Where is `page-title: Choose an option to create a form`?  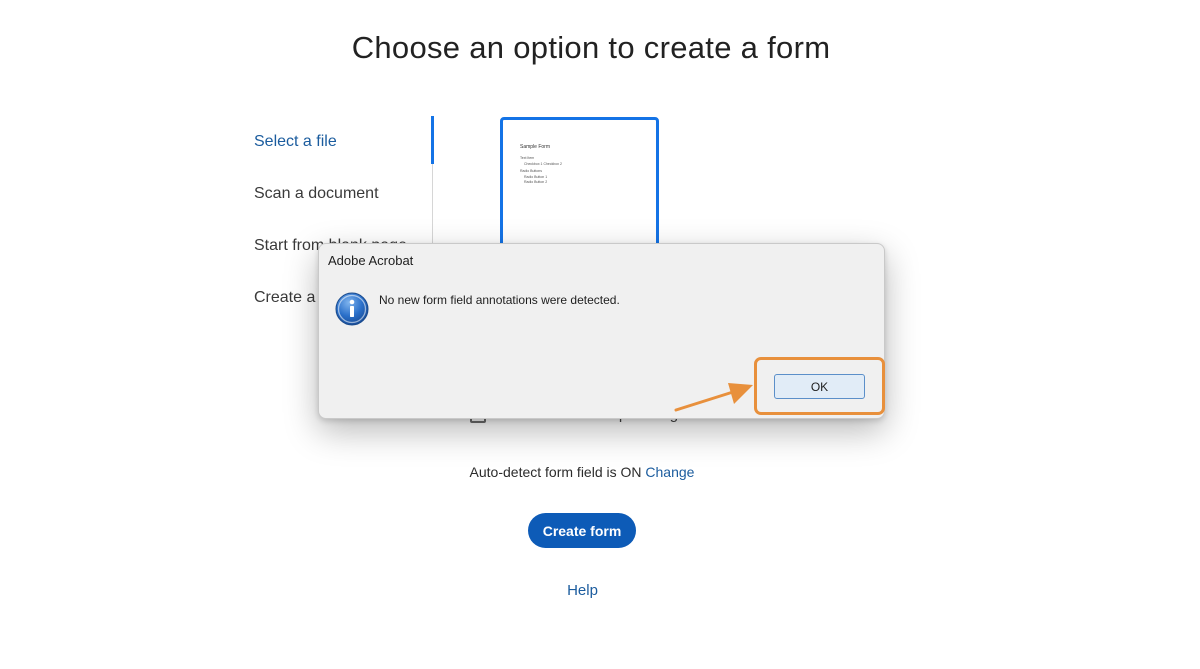 page-title: Choose an option to create a form is located at coordinates (591, 47).